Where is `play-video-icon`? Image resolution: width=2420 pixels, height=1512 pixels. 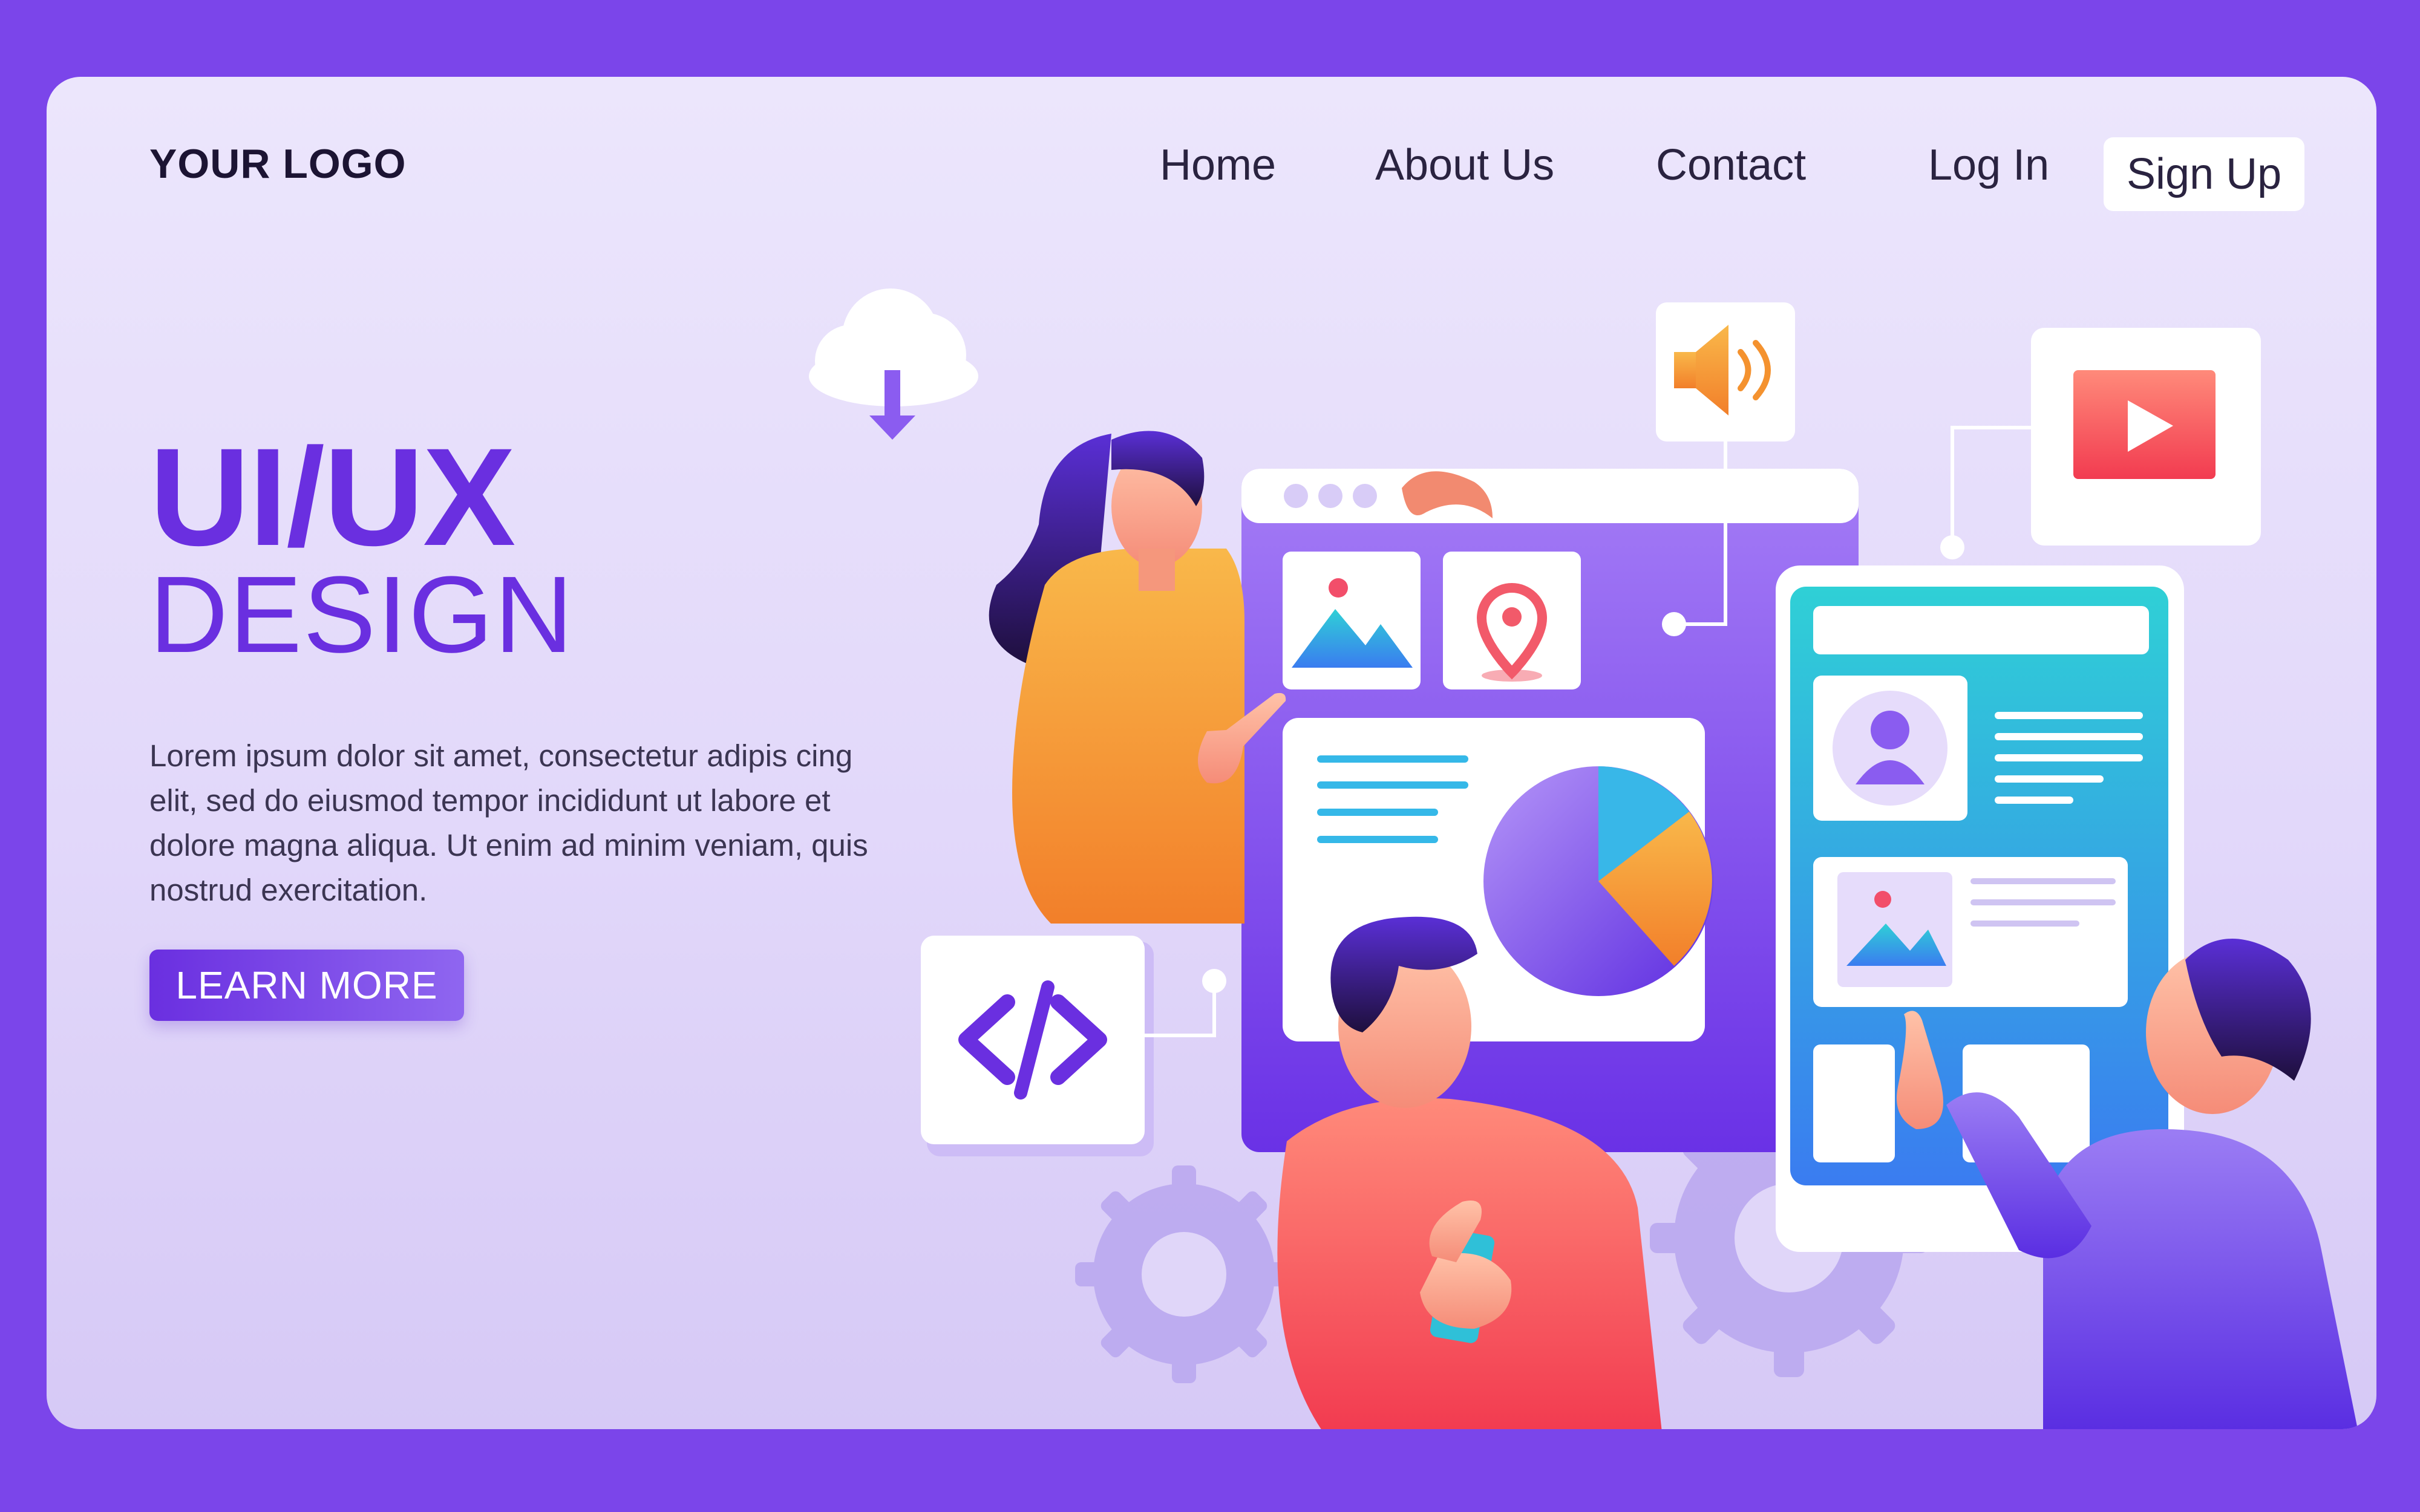 play-video-icon is located at coordinates (2100, 444).